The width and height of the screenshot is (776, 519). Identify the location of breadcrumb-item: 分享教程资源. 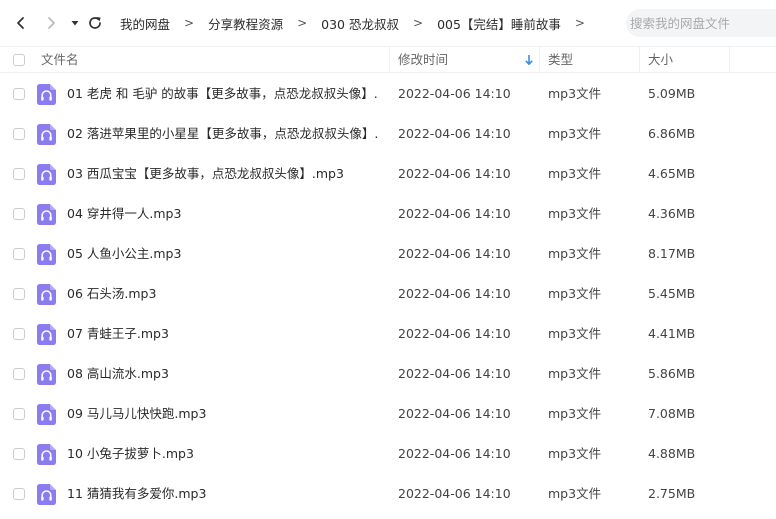
(245, 23).